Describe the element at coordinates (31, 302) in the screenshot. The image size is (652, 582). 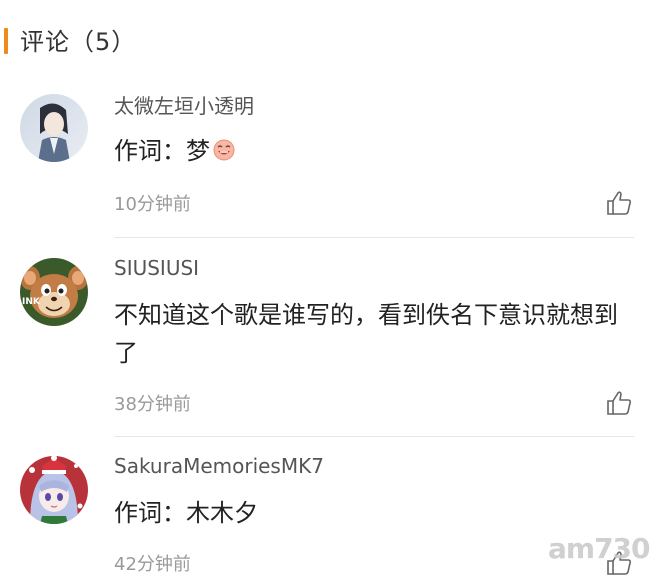
I see `avatar-badge: INK` at that location.